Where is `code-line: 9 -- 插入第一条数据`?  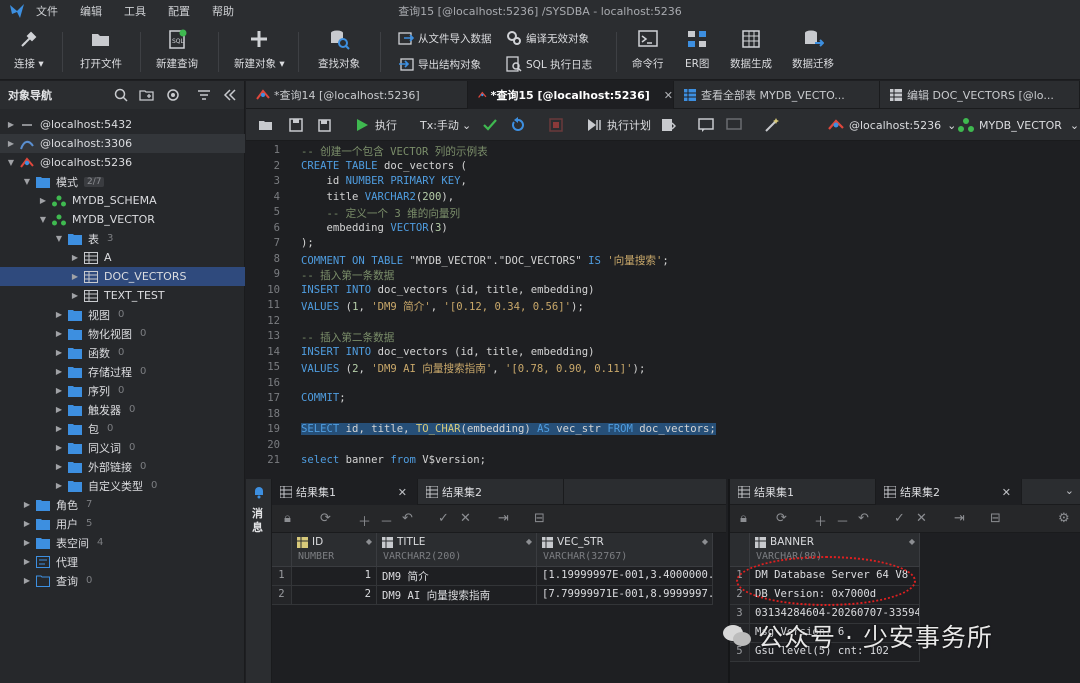
code-line: 9 -- 插入第一条数据 is located at coordinates (663, 276).